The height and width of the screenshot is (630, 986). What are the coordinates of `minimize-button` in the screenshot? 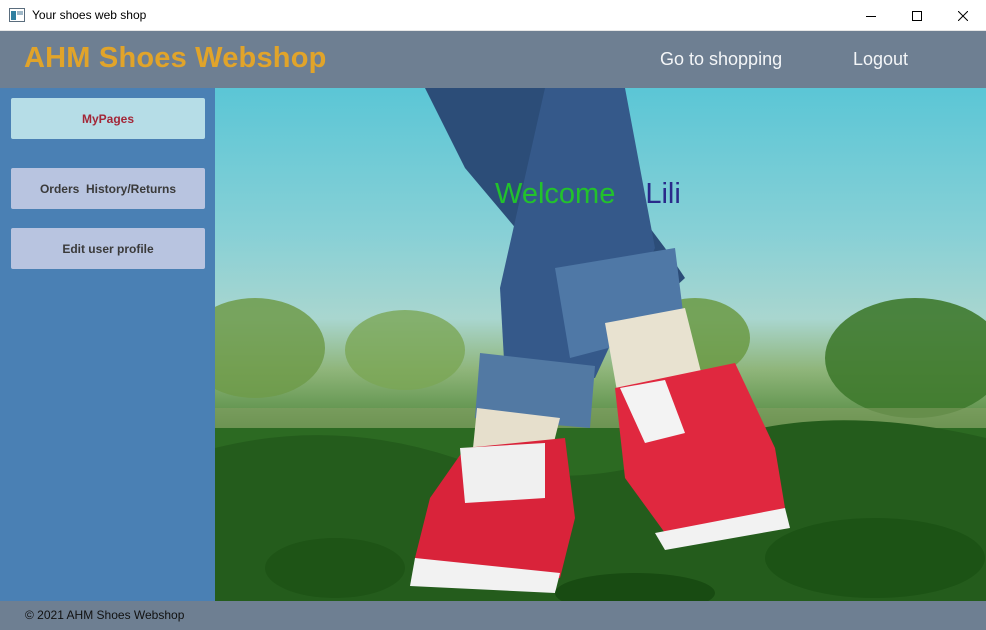 It's located at (871, 15).